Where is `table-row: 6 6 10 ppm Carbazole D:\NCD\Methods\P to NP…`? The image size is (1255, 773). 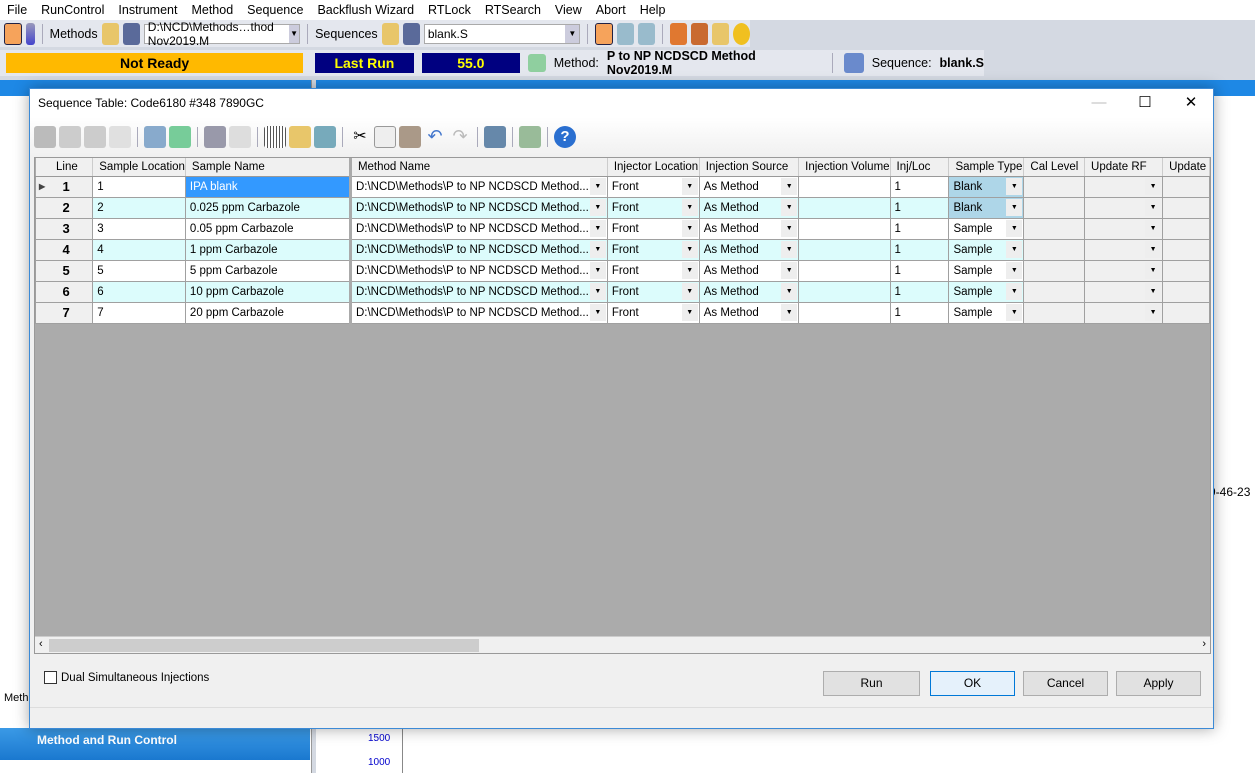 table-row: 6 6 10 ppm Carbazole D:\NCD\Methods\P to NP… is located at coordinates (622, 291).